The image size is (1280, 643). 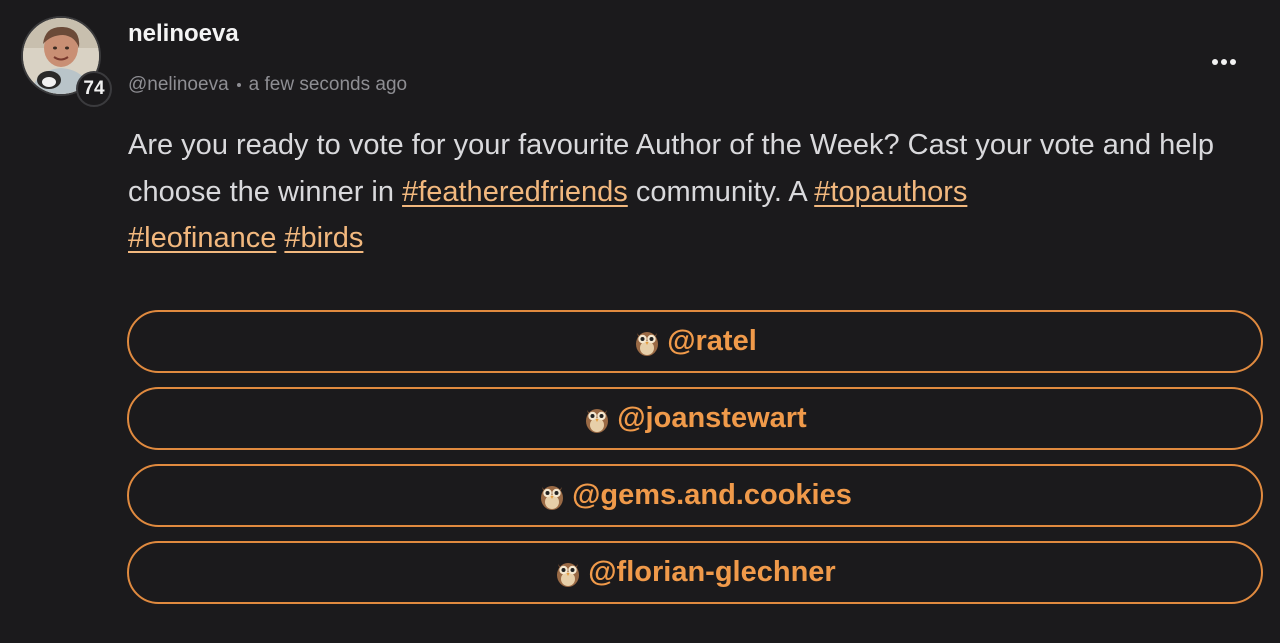 I want to click on post-text: community. A, so click(x=721, y=191).